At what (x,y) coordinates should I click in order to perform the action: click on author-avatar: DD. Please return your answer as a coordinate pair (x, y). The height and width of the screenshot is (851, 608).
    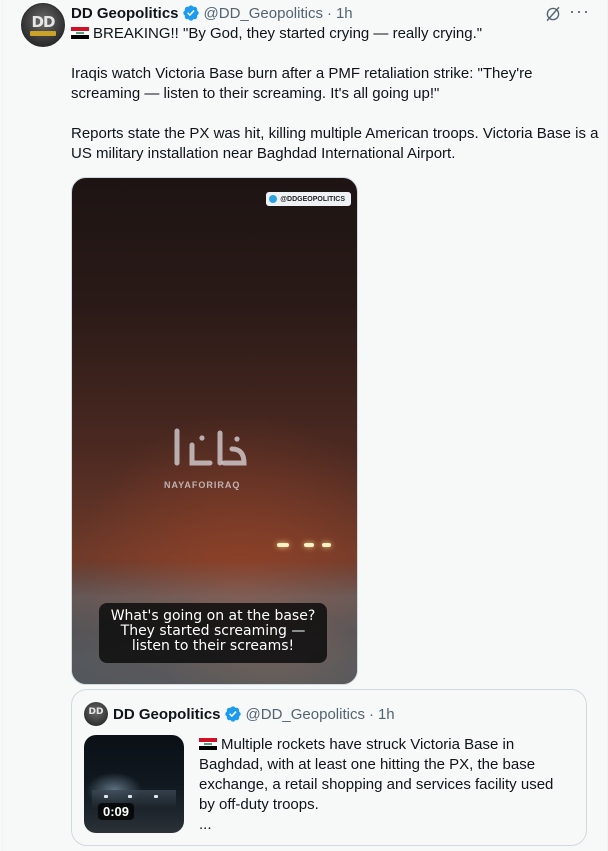
    Looking at the image, I should click on (43, 25).